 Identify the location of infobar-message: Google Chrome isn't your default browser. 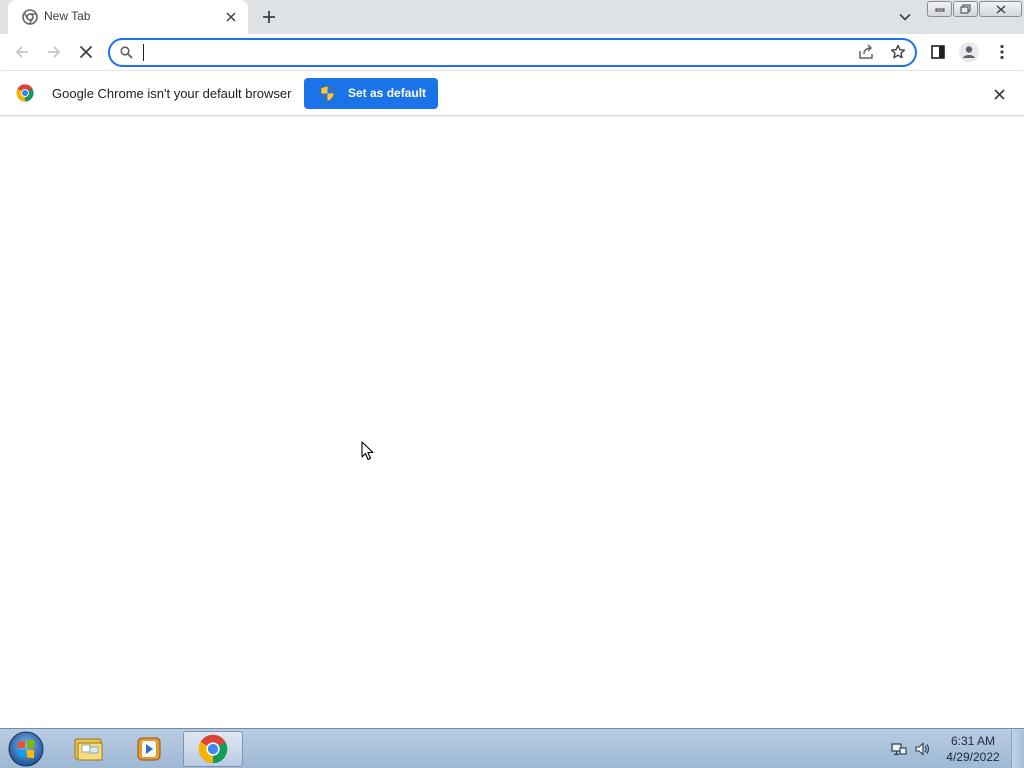
(172, 93).